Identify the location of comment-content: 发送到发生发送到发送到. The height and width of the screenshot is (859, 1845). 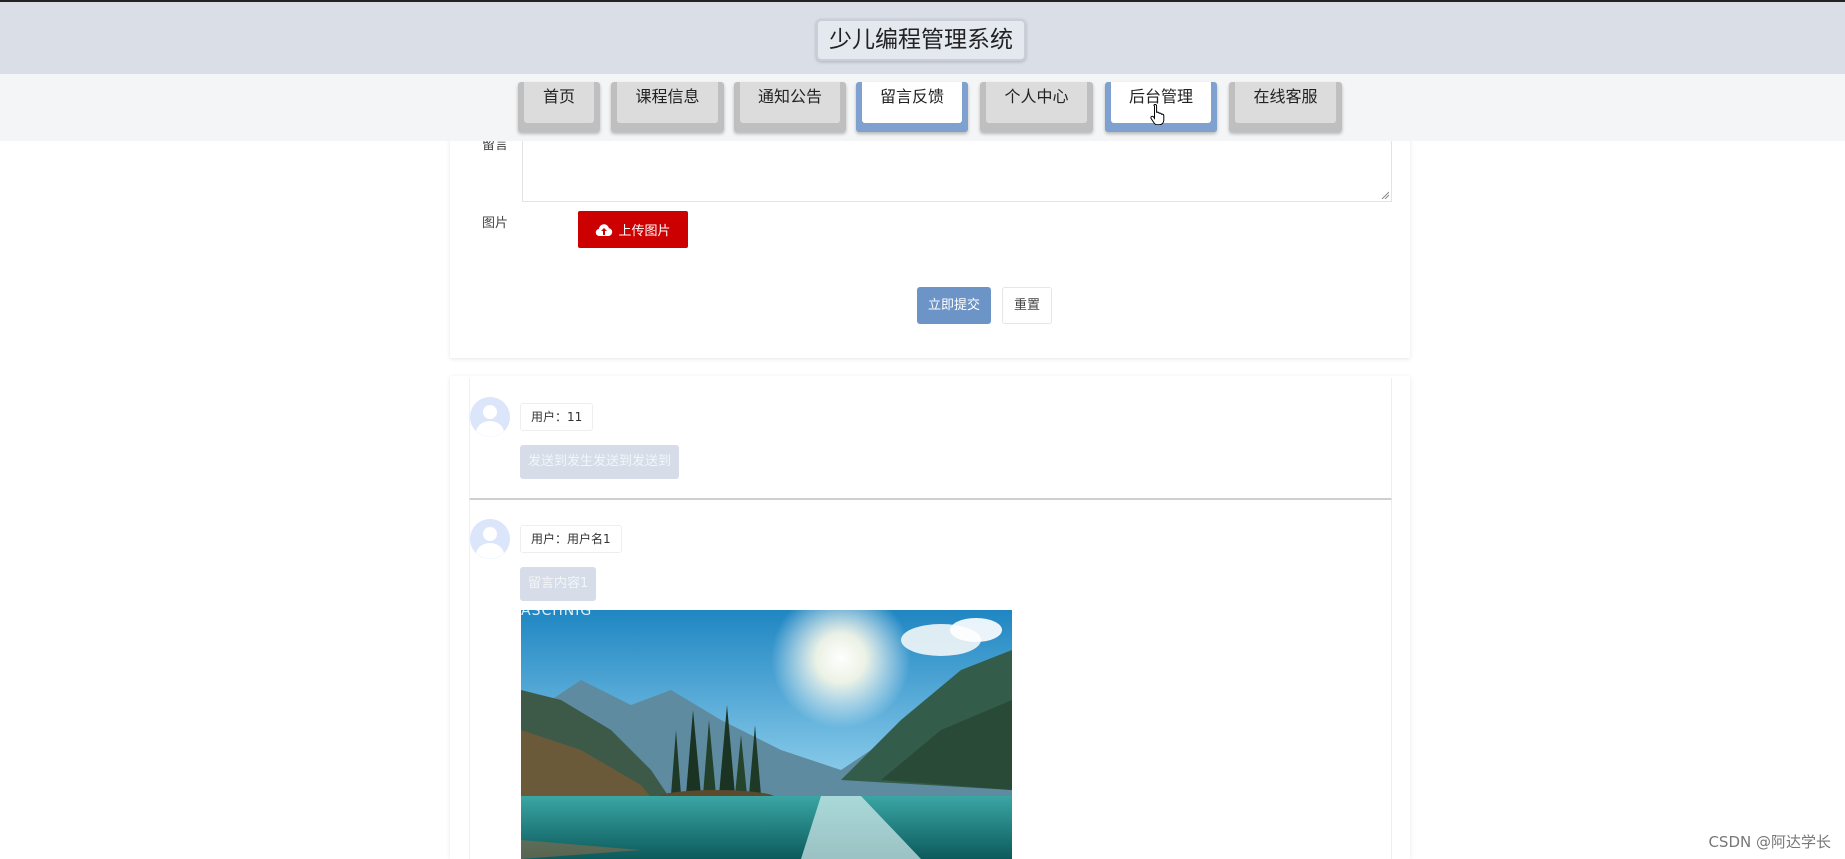
(600, 462).